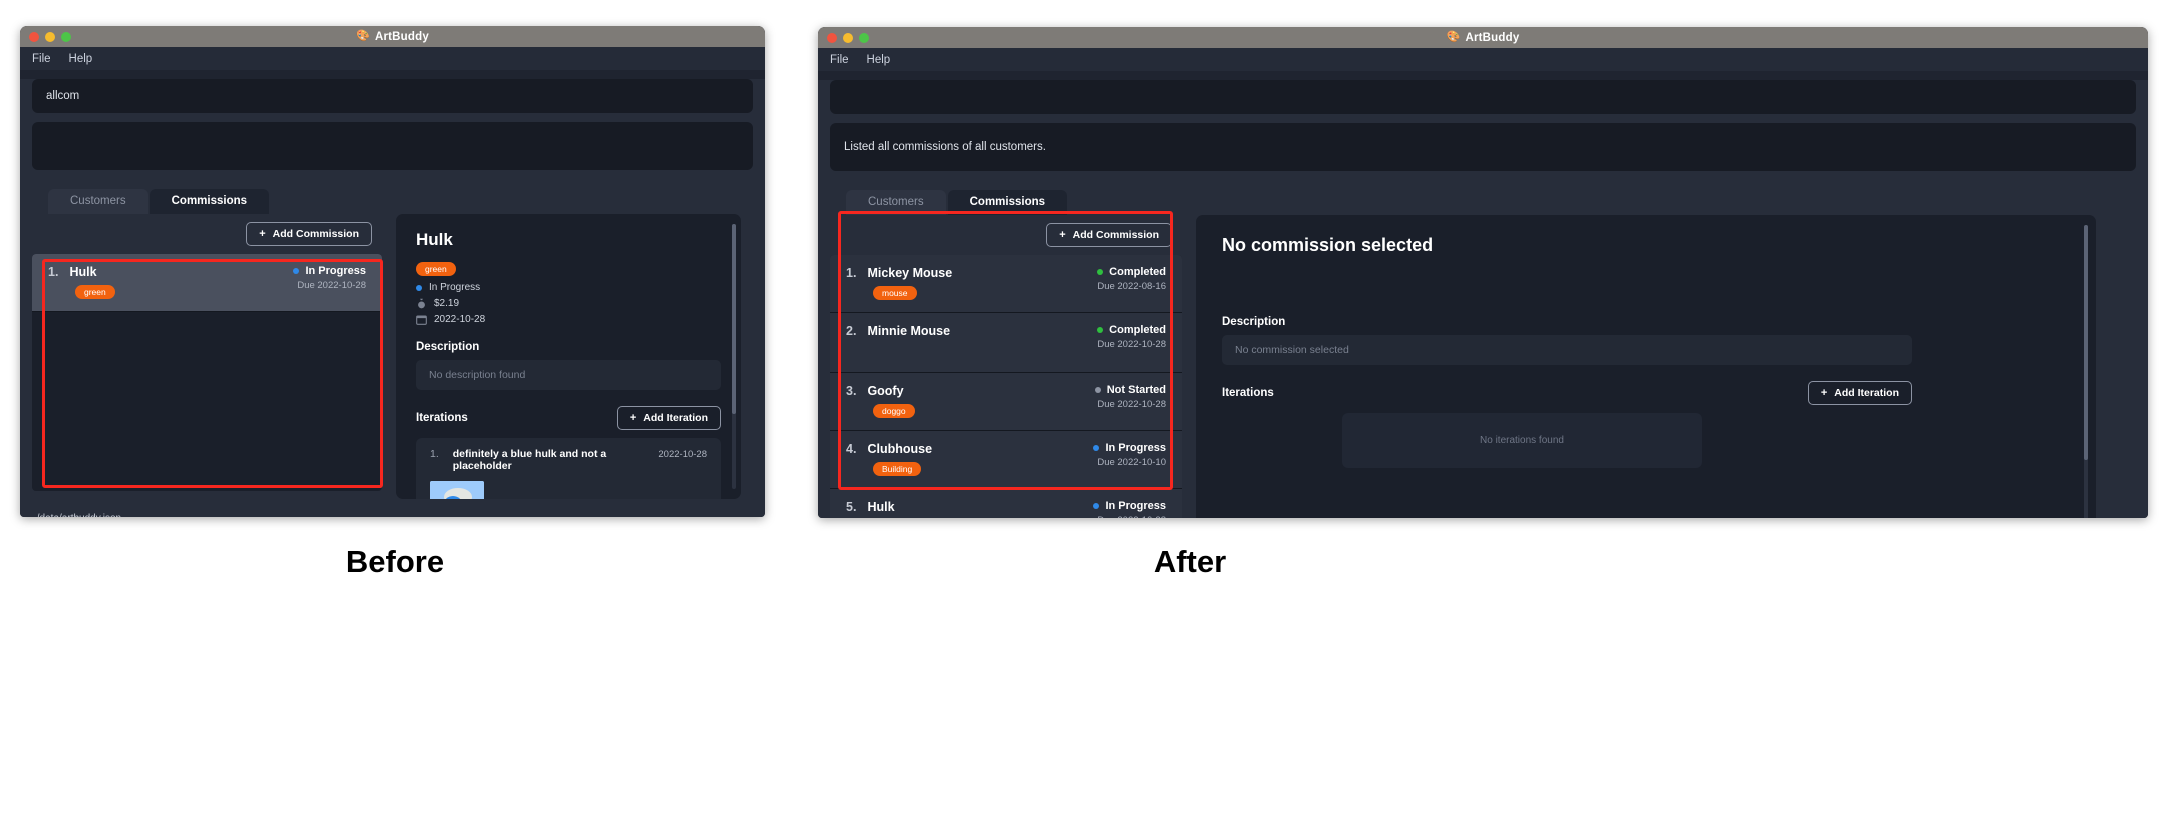 This screenshot has width=2168, height=838. What do you see at coordinates (1131, 337) in the screenshot?
I see `after-row-right: Completed Due 2022-10-28` at bounding box center [1131, 337].